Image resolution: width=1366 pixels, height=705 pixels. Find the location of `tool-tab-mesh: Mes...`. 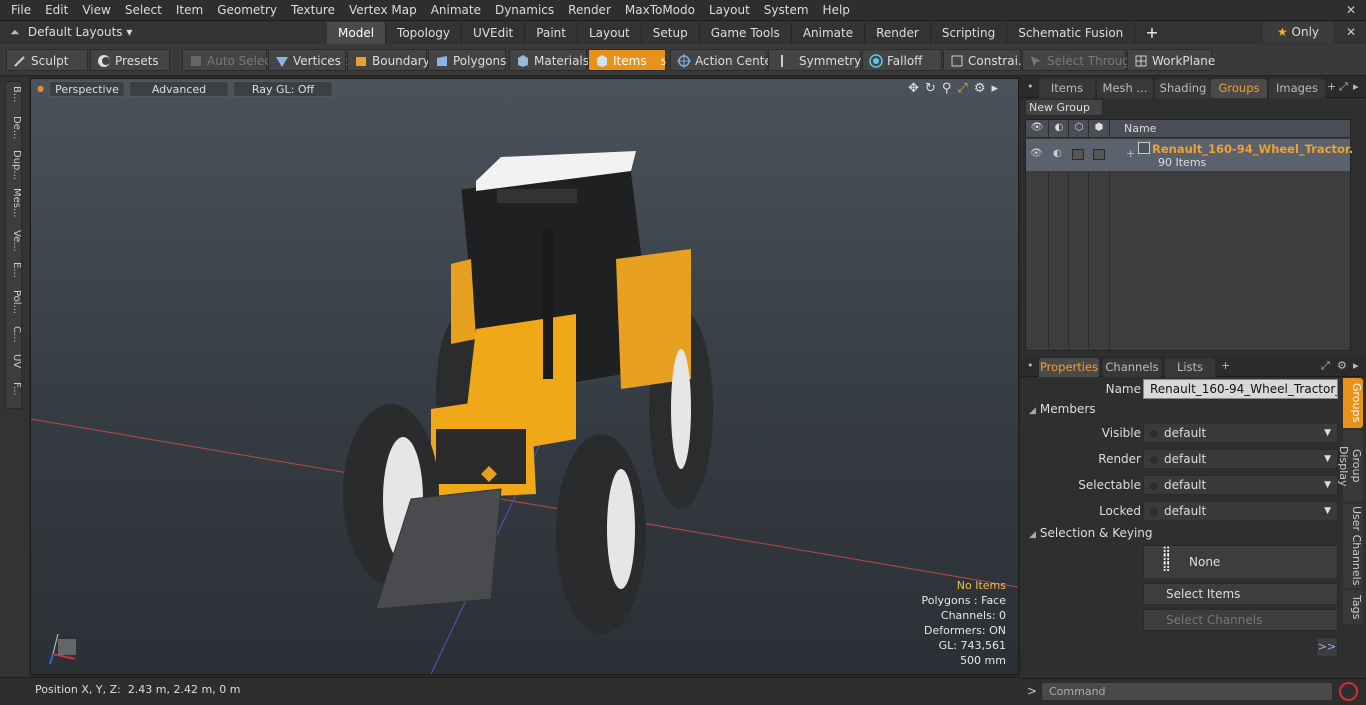

tool-tab-mesh: Mes... is located at coordinates (14, 203).